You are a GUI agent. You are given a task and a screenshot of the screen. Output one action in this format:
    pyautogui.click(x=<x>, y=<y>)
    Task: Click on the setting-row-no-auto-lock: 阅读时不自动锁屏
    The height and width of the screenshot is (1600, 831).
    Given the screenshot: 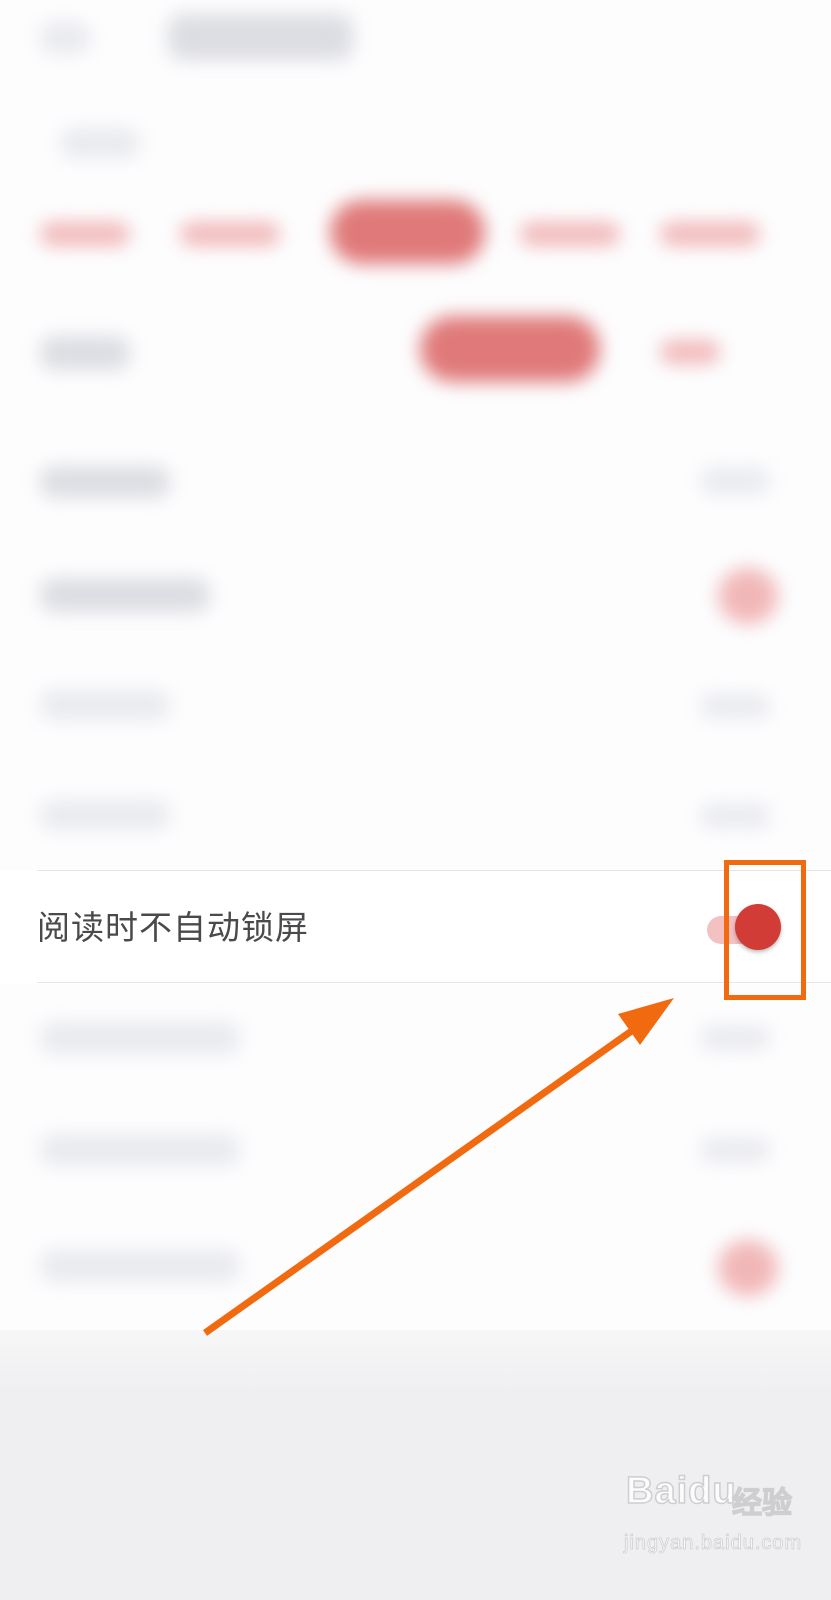 What is the action you would take?
    pyautogui.click(x=415, y=927)
    